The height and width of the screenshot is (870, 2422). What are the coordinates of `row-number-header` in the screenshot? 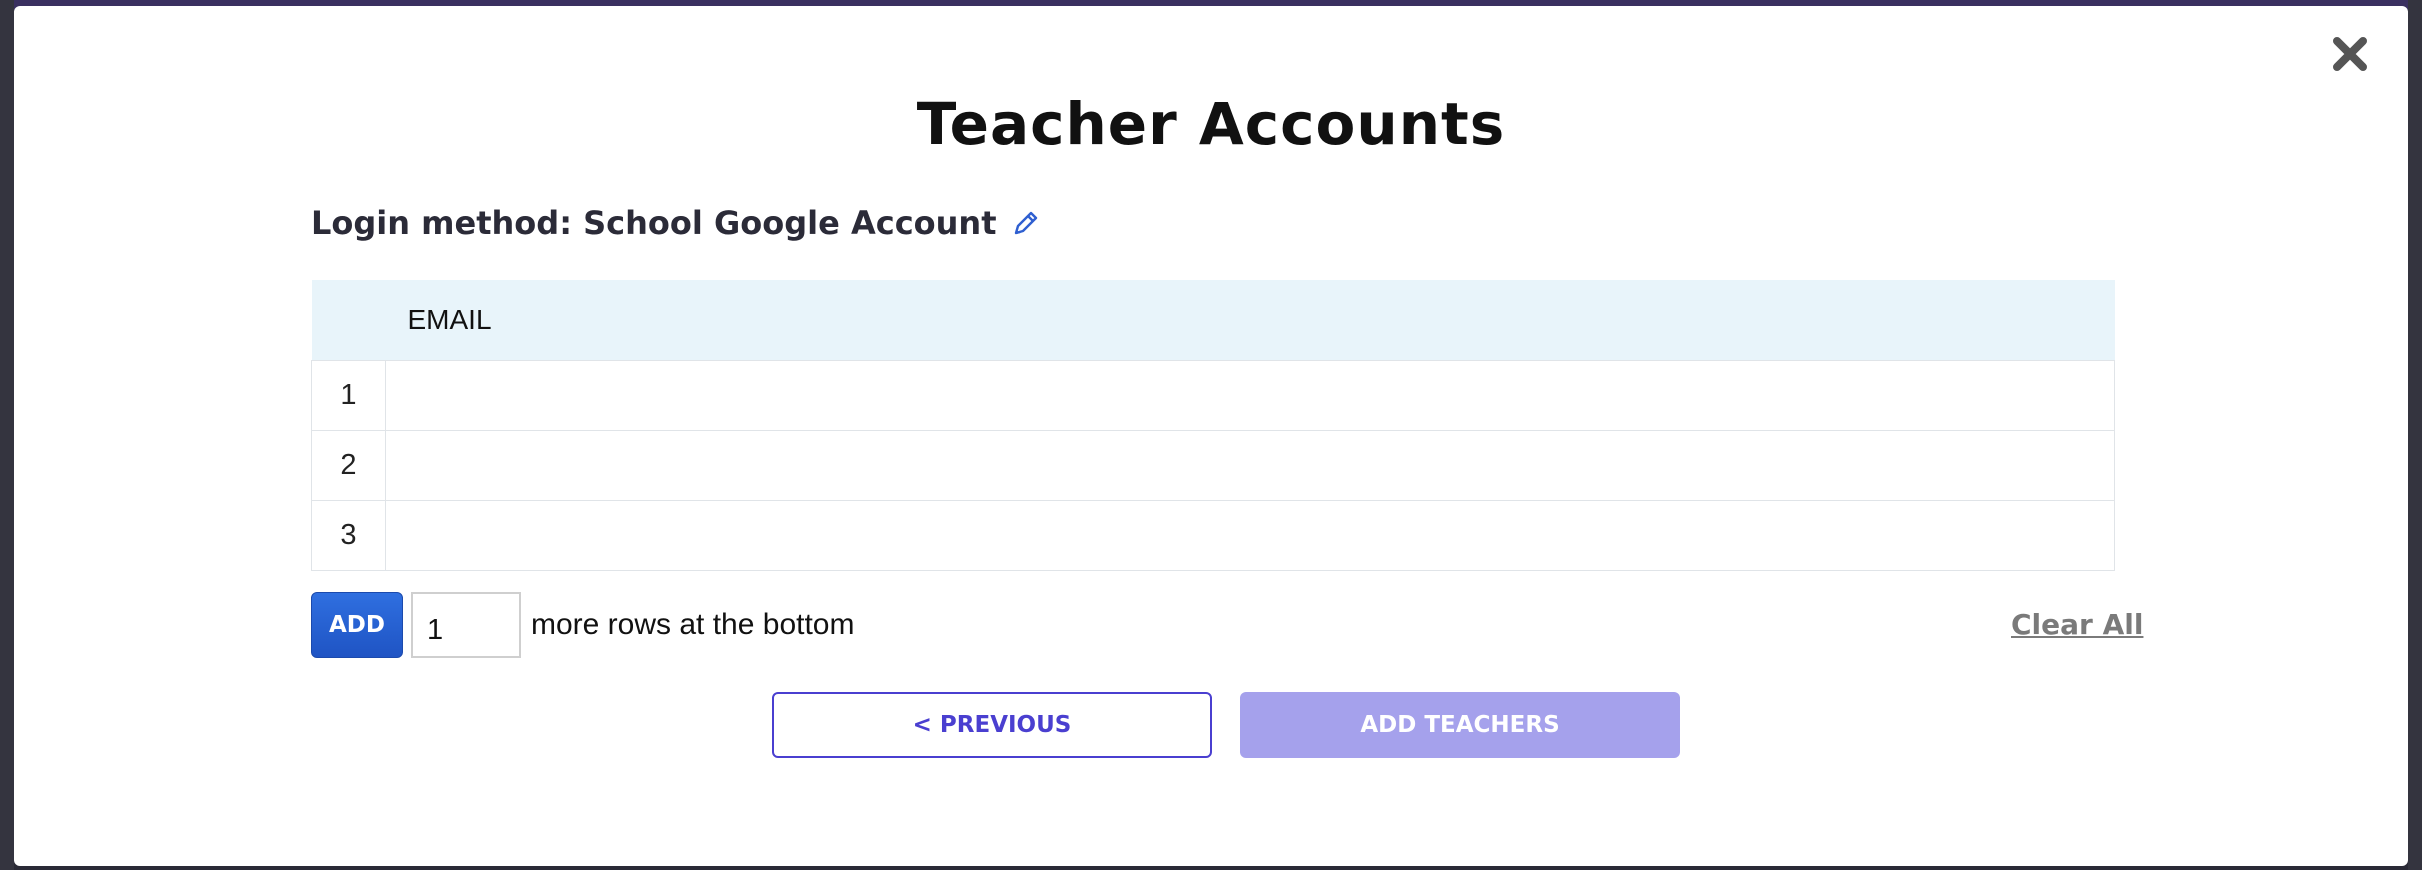 It's located at (349, 320).